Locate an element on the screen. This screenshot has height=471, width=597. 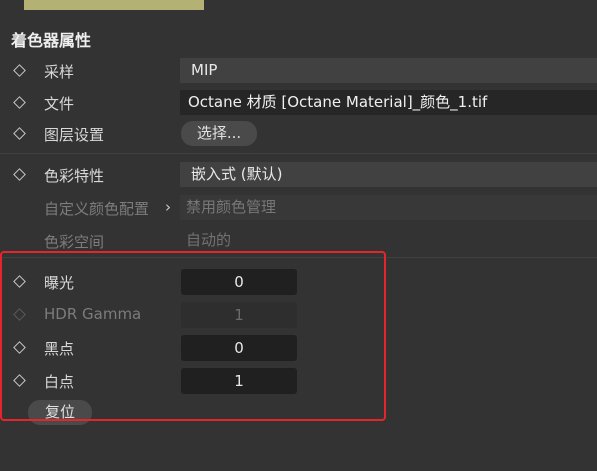
color-swatch-preview is located at coordinates (114, 5).